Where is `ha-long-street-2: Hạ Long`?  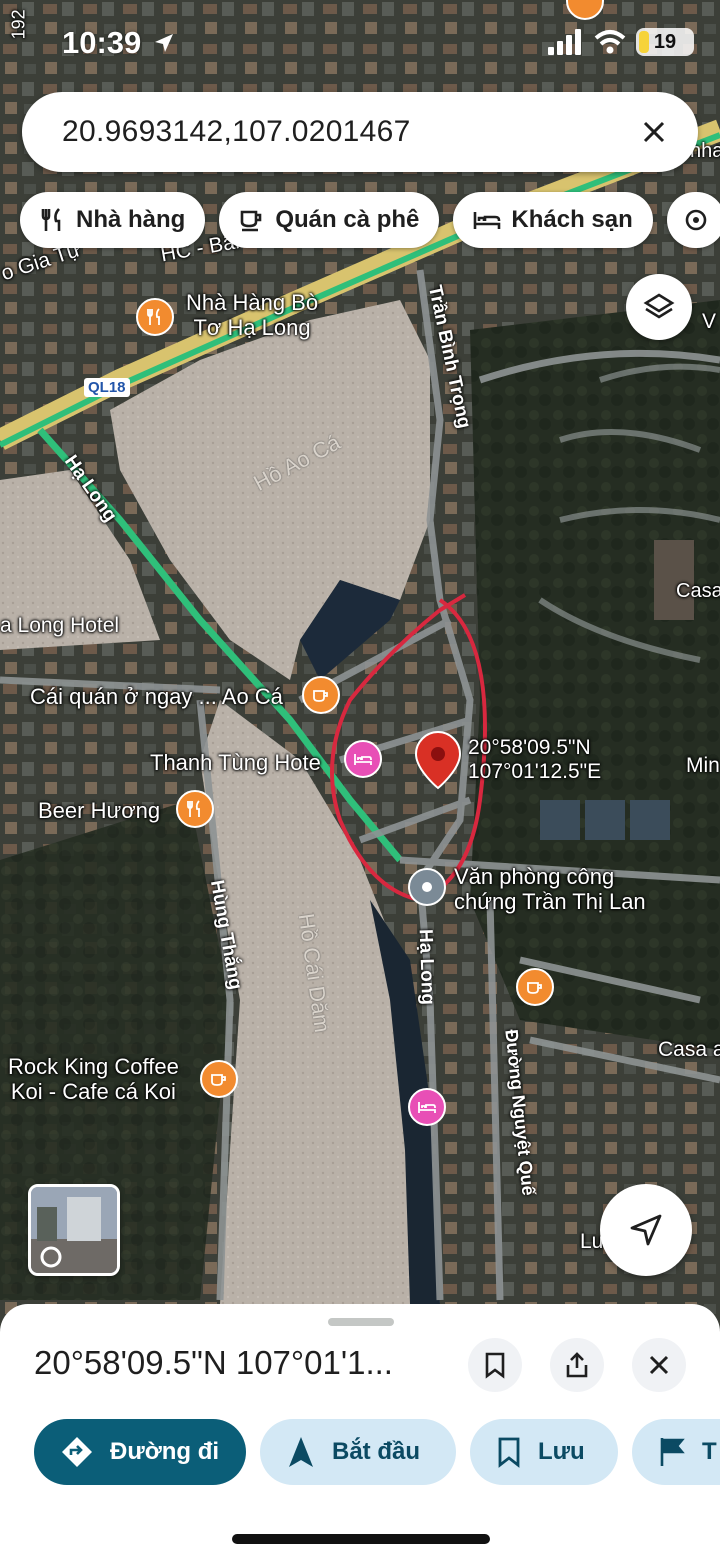
ha-long-street-2: Hạ Long is located at coordinates (426, 967).